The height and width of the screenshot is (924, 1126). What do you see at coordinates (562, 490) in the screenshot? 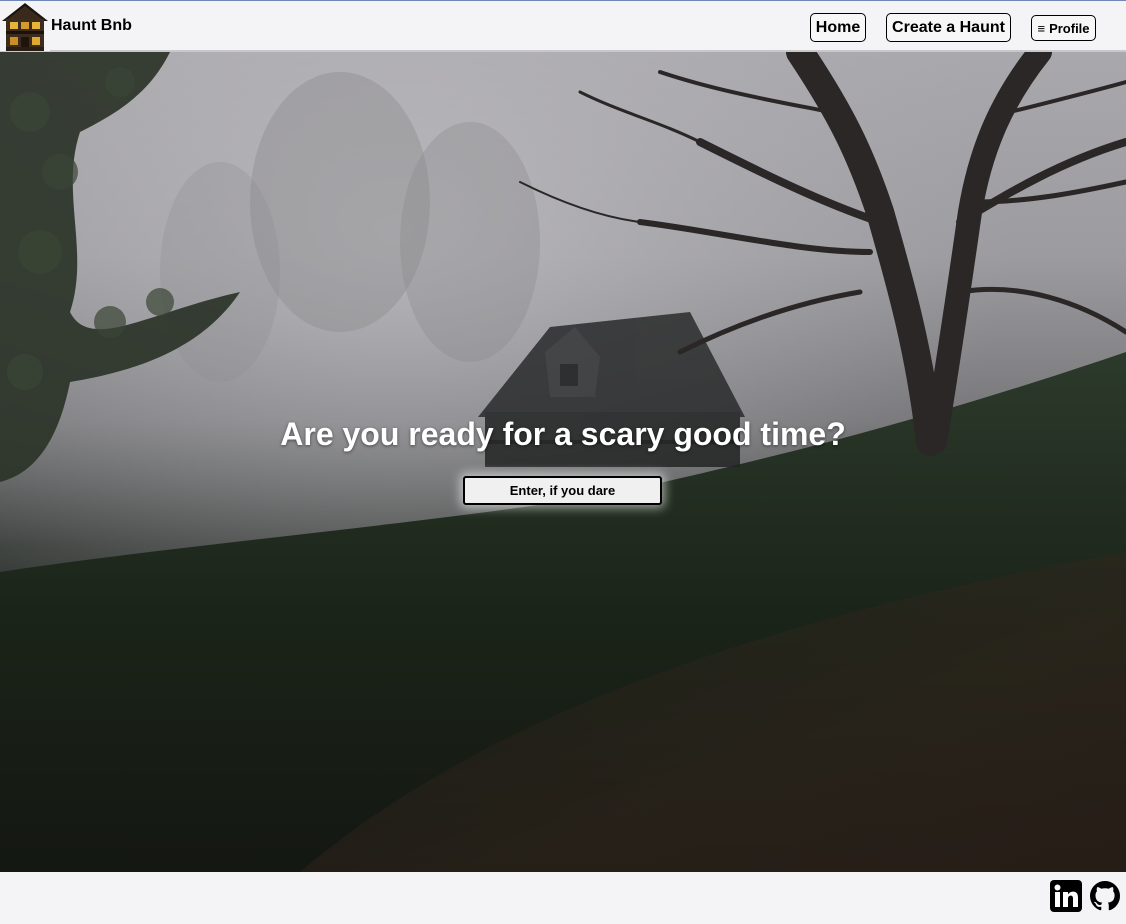
I see `enter-button: Enter, if you dare` at bounding box center [562, 490].